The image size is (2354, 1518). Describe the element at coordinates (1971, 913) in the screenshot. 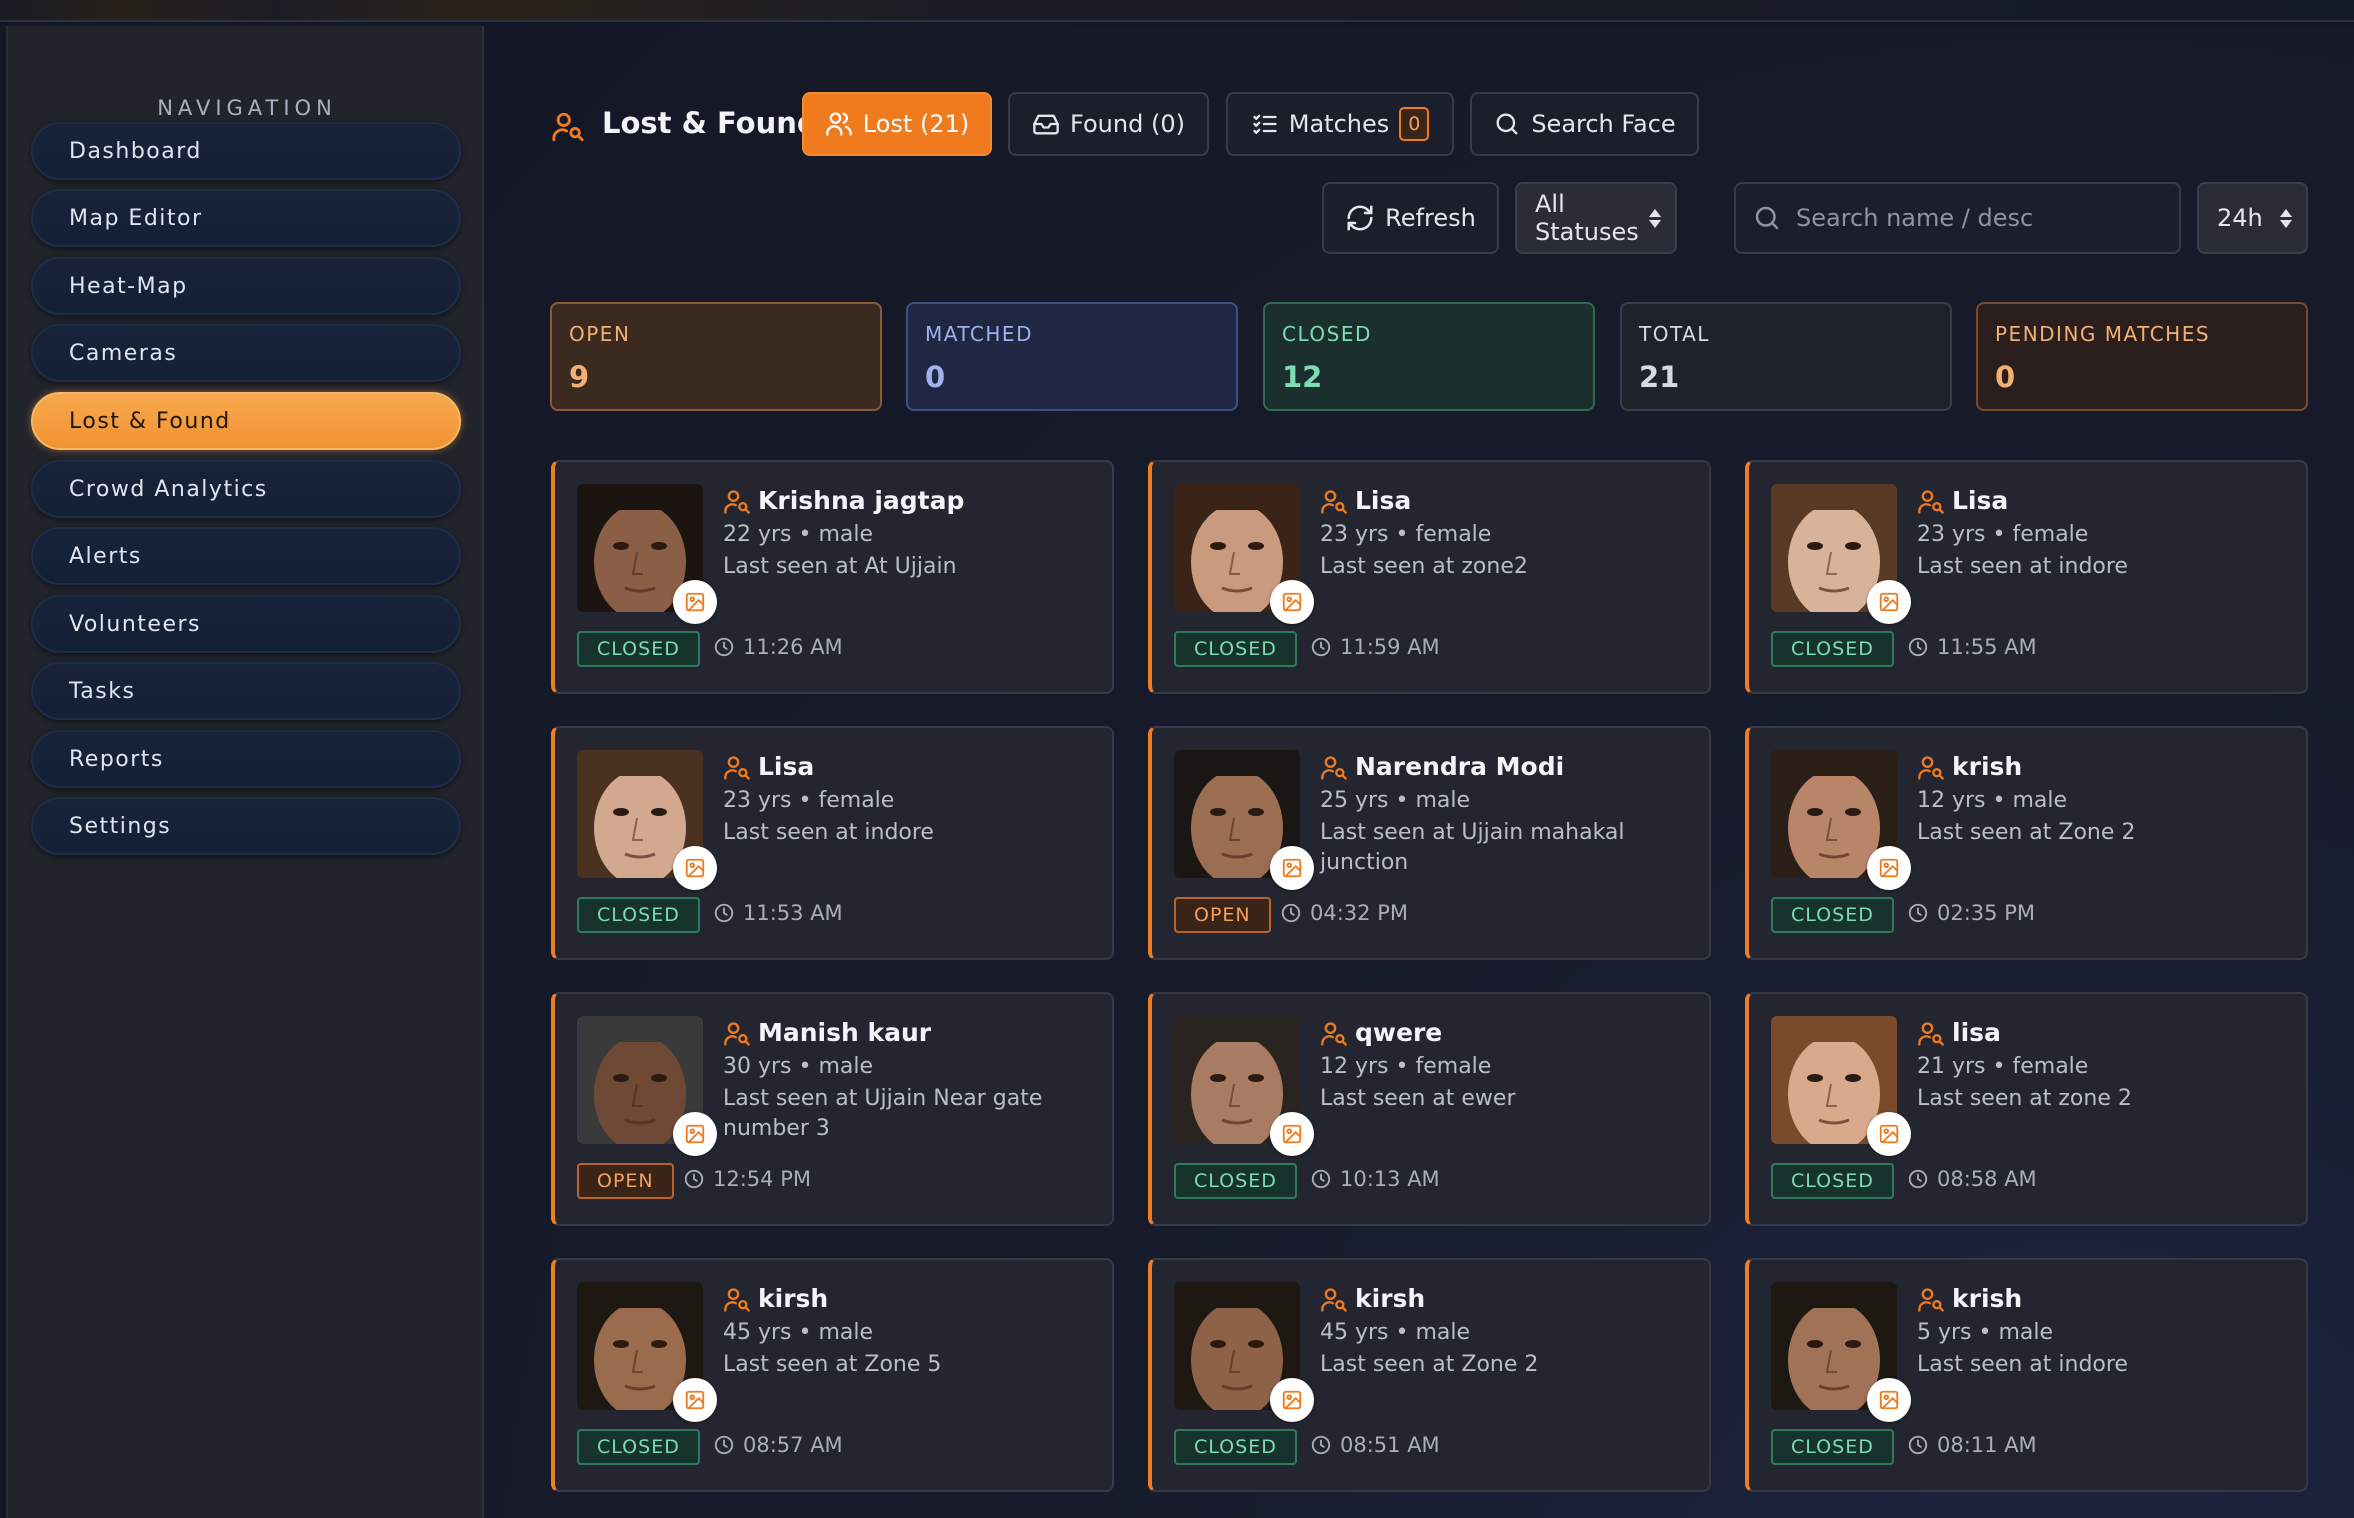

I see `report-time: 02:35 PM` at that location.